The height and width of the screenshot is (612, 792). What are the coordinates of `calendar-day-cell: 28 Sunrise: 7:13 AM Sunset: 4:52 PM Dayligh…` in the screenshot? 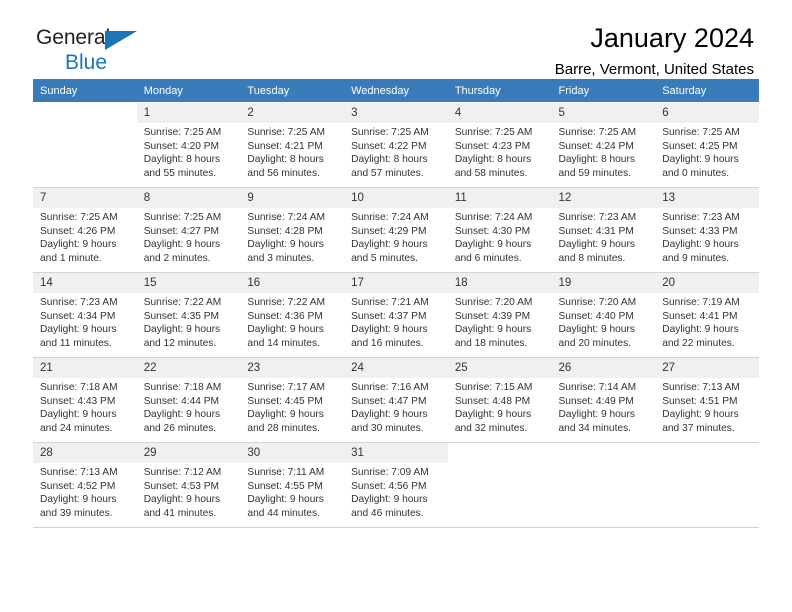 It's located at (85, 485).